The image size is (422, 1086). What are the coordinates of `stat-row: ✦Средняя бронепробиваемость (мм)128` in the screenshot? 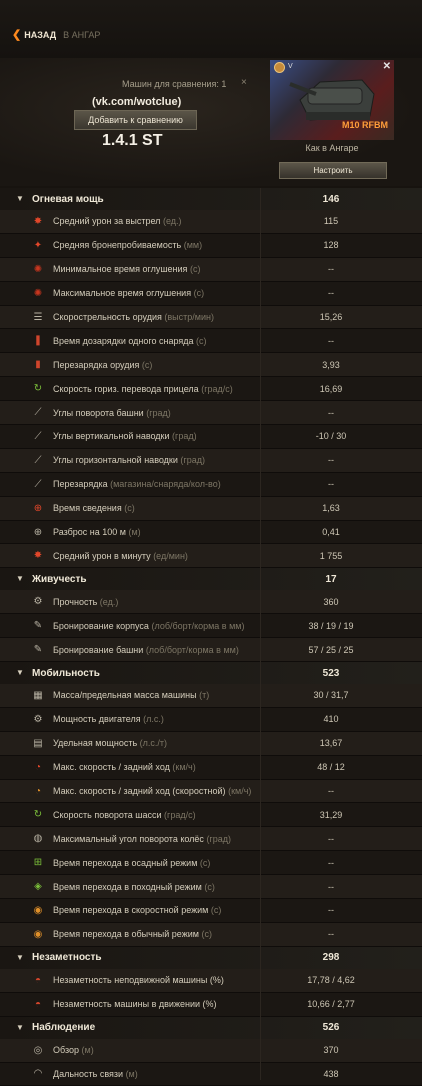 It's located at (211, 246).